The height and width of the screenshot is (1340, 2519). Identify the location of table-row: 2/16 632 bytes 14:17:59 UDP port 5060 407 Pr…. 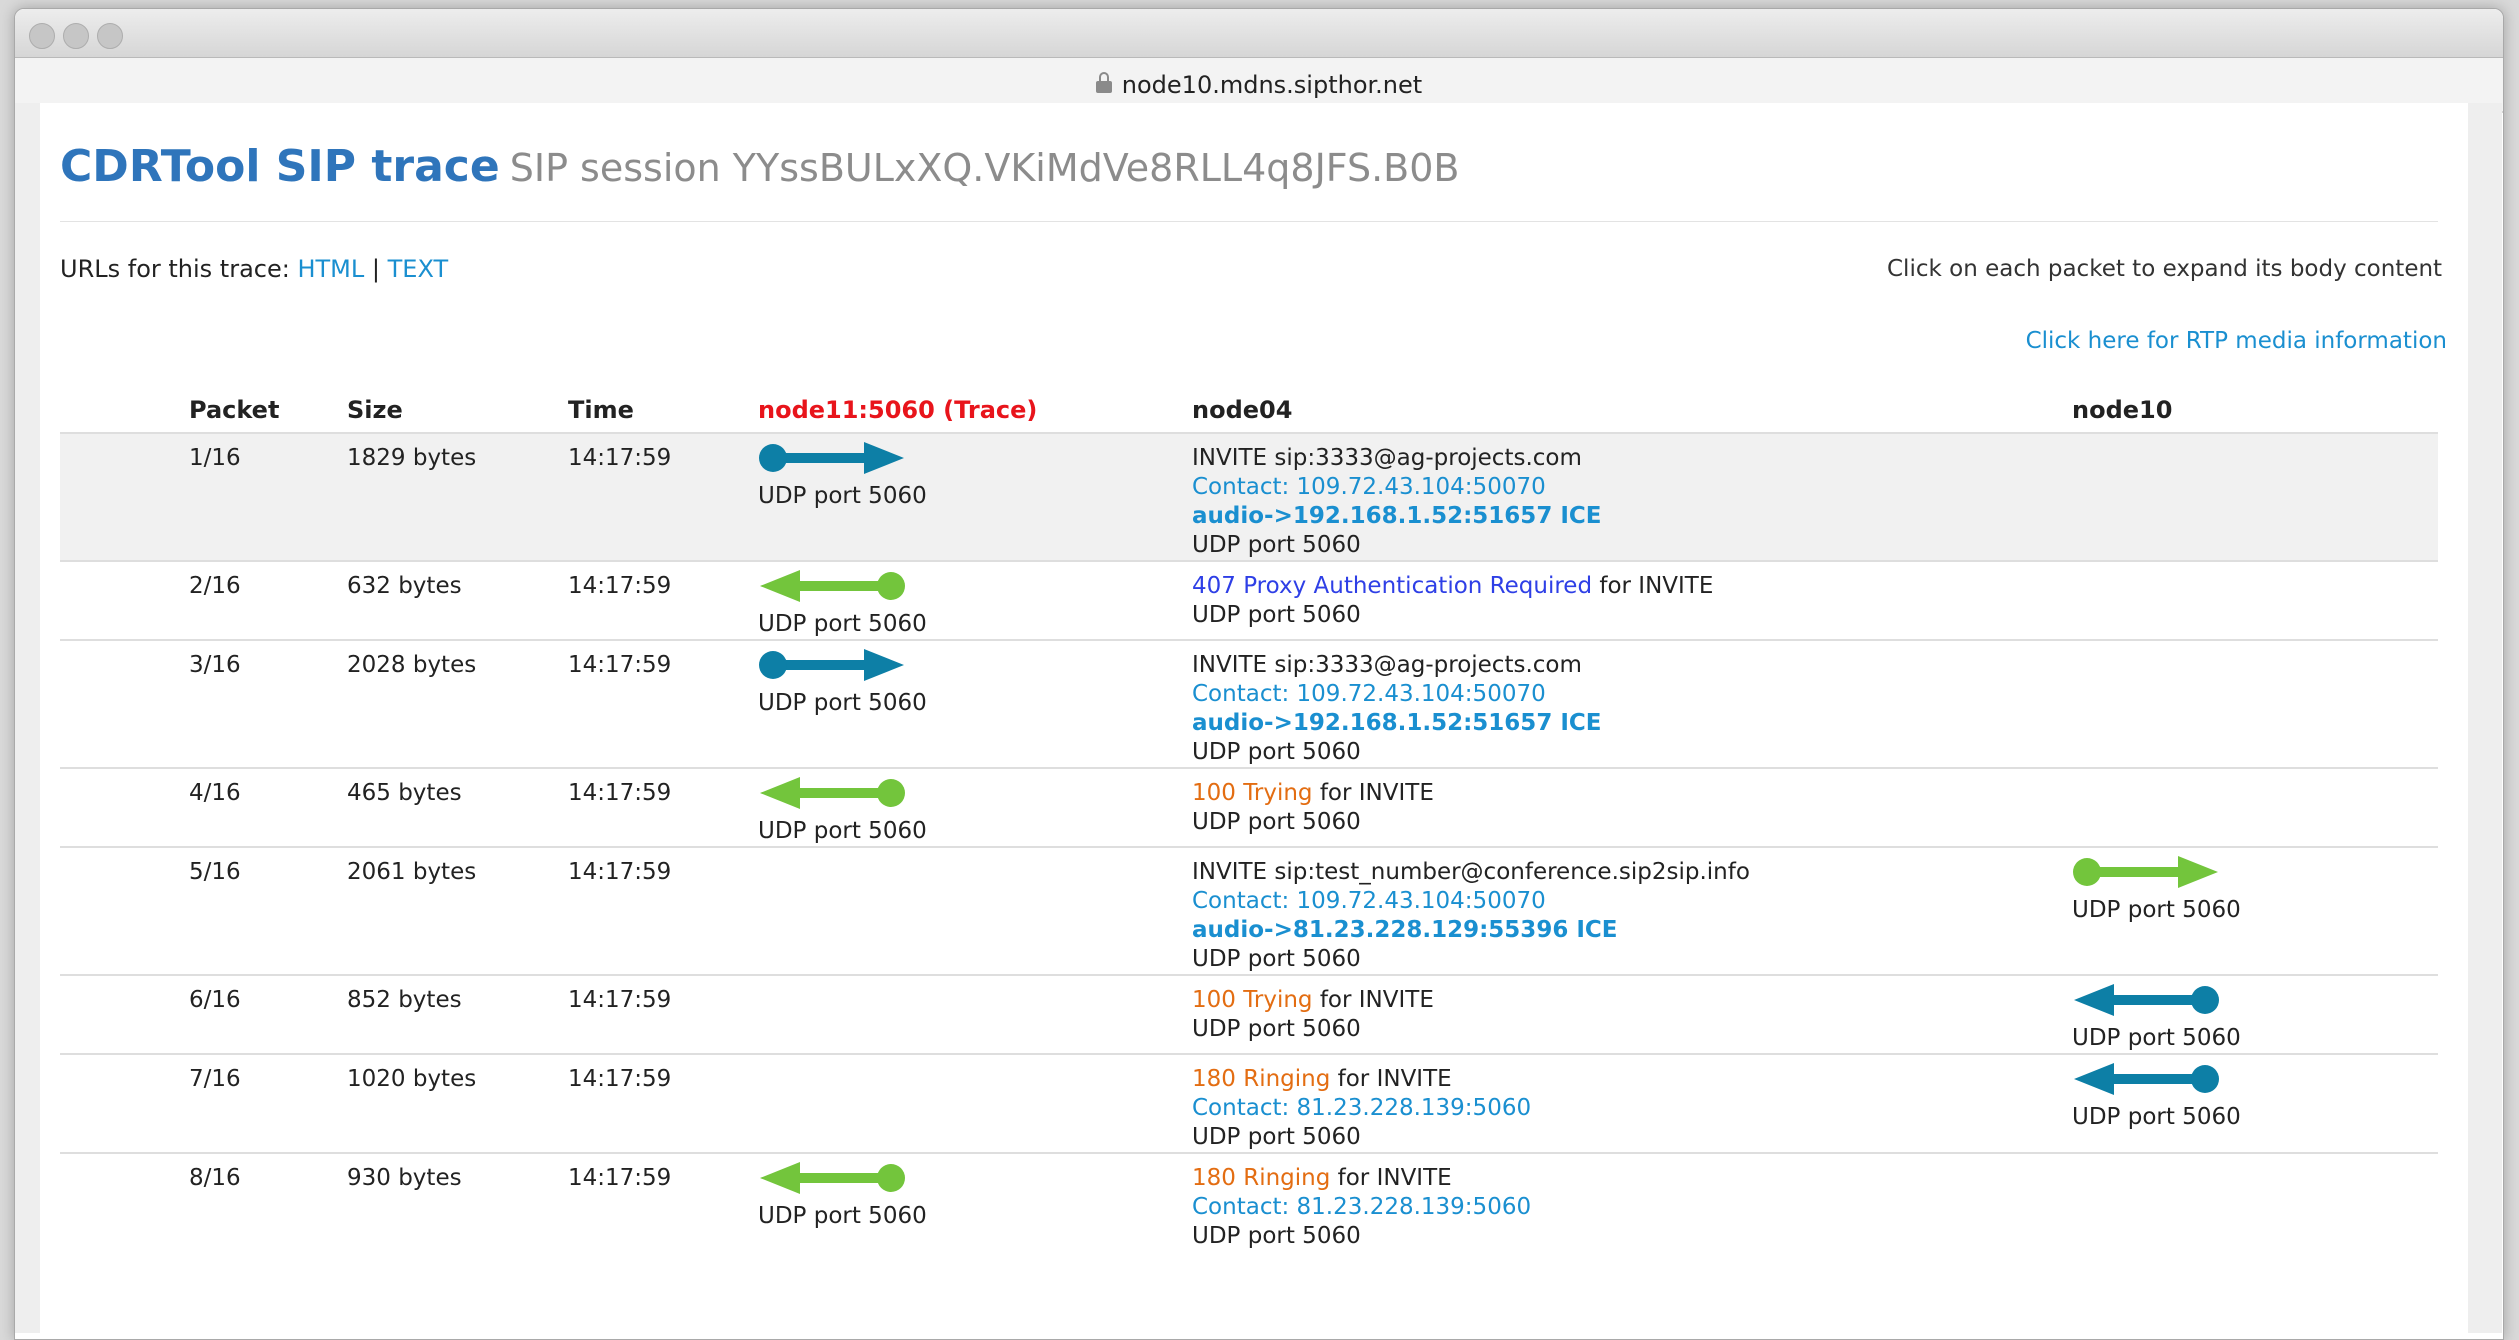
(1249, 600).